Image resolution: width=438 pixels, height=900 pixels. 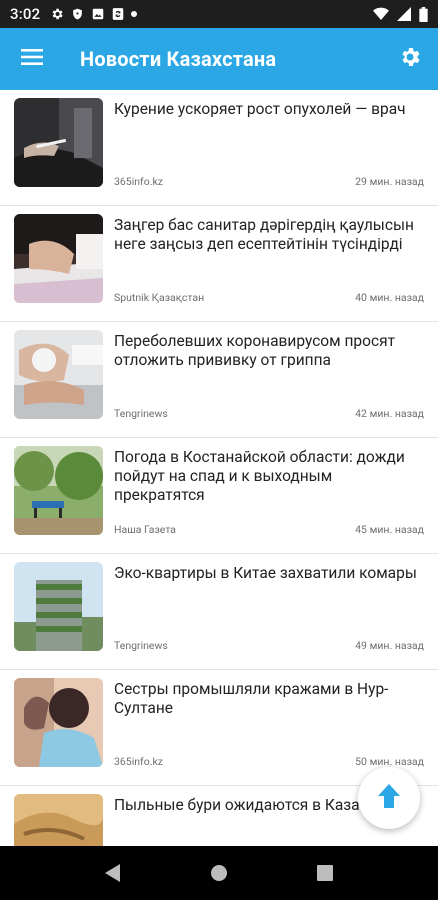 What do you see at coordinates (269, 699) in the screenshot?
I see `news-headline: Сестры промышляли кражами в Нур-Султане` at bounding box center [269, 699].